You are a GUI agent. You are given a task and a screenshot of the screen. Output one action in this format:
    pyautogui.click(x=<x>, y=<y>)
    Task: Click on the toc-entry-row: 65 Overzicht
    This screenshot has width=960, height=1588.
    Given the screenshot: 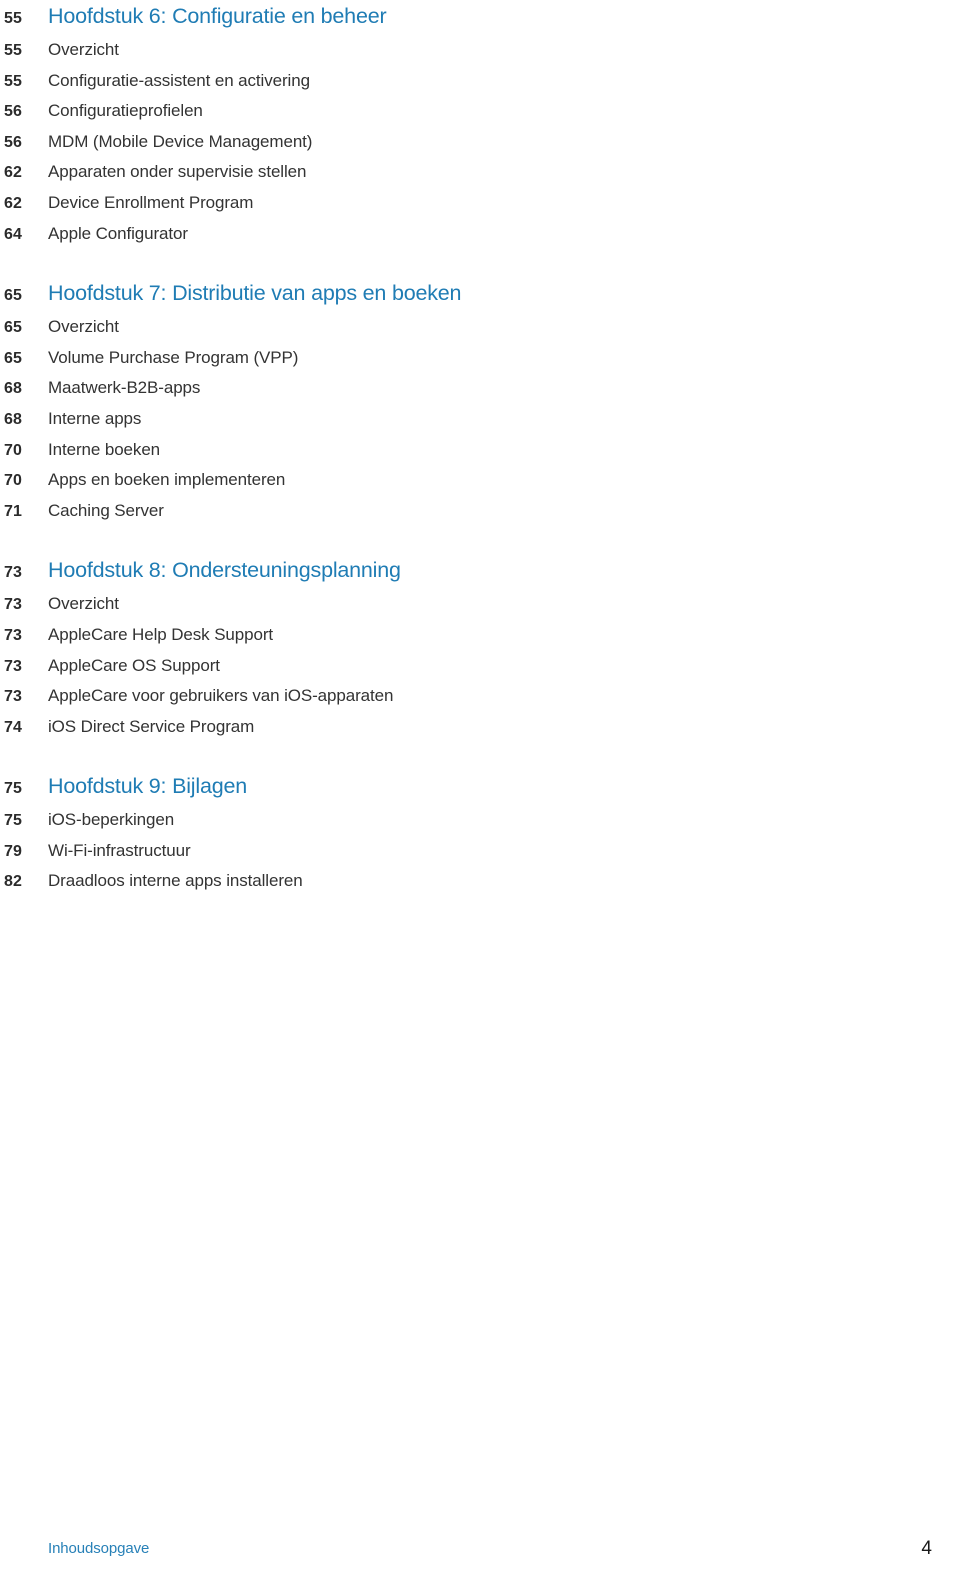 What is the action you would take?
    pyautogui.click(x=450, y=327)
    